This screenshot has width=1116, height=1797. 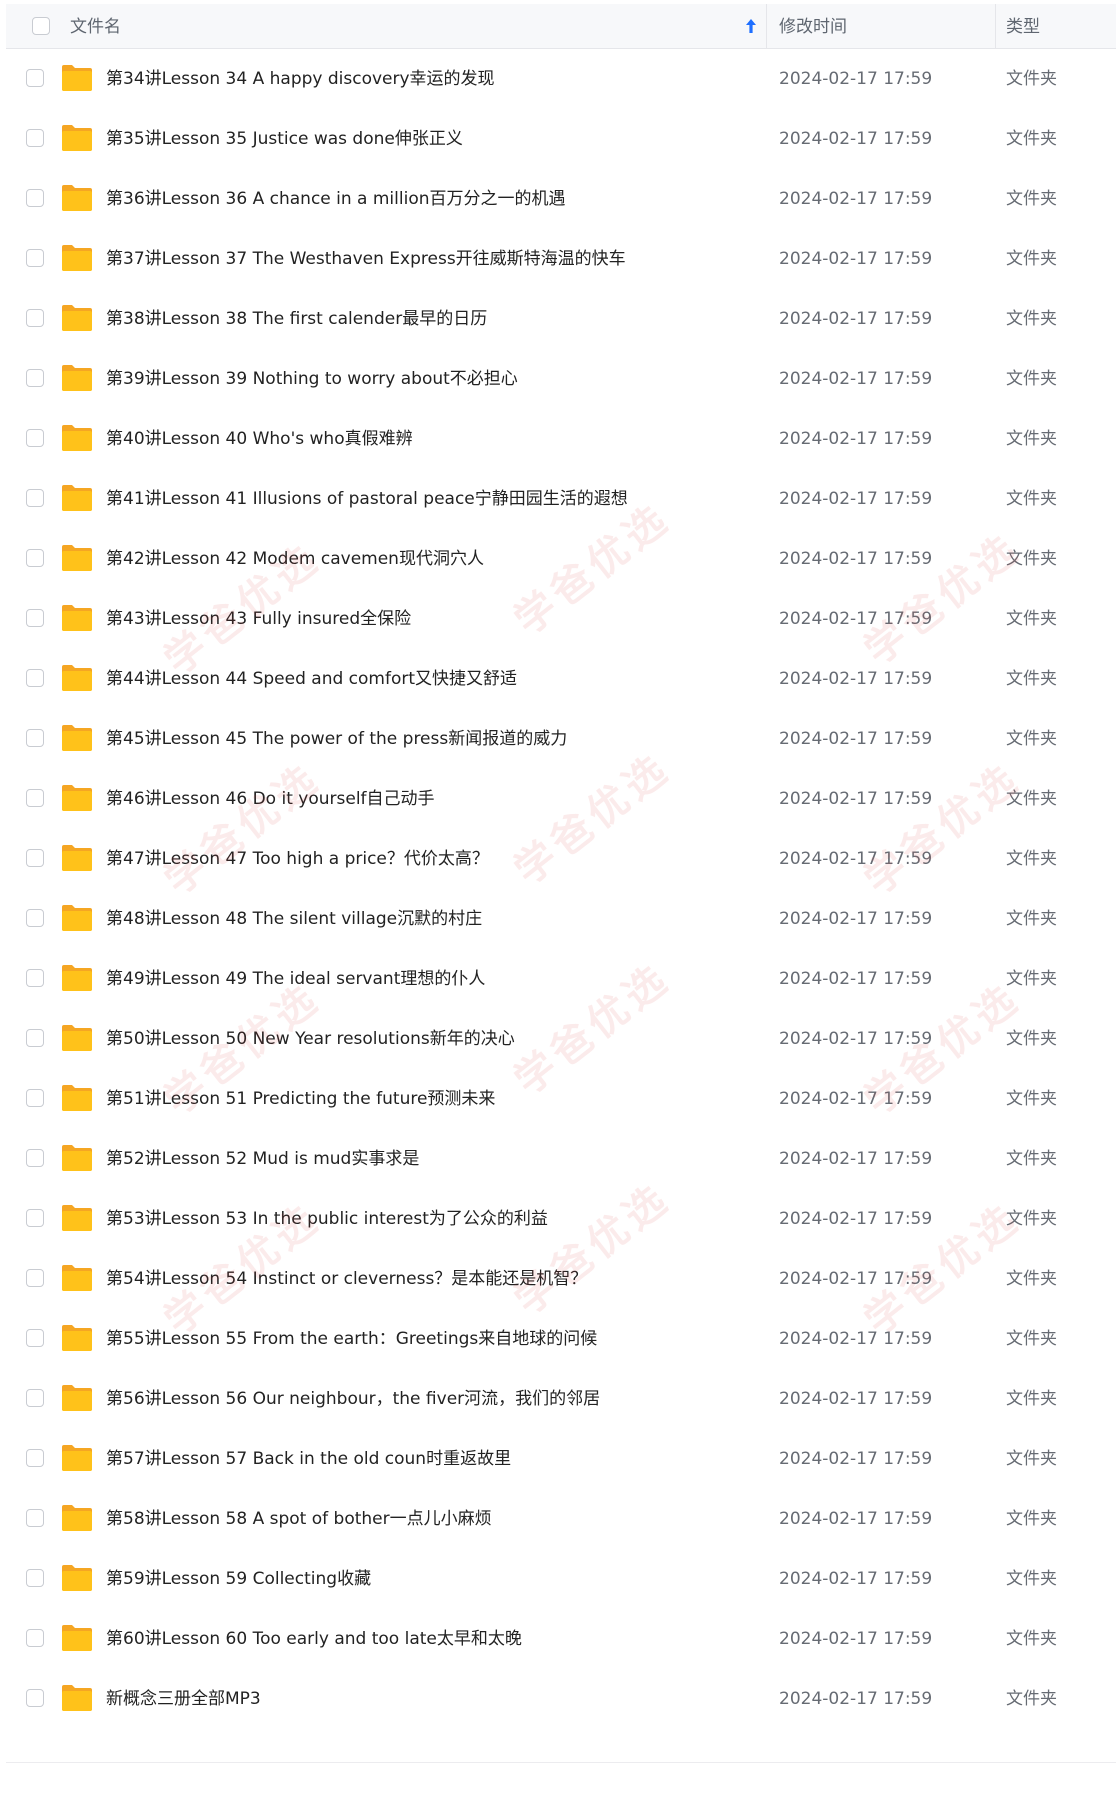 I want to click on file-name: 第38讲Lesson 38 The first calender最早的日历, so click(x=296, y=319).